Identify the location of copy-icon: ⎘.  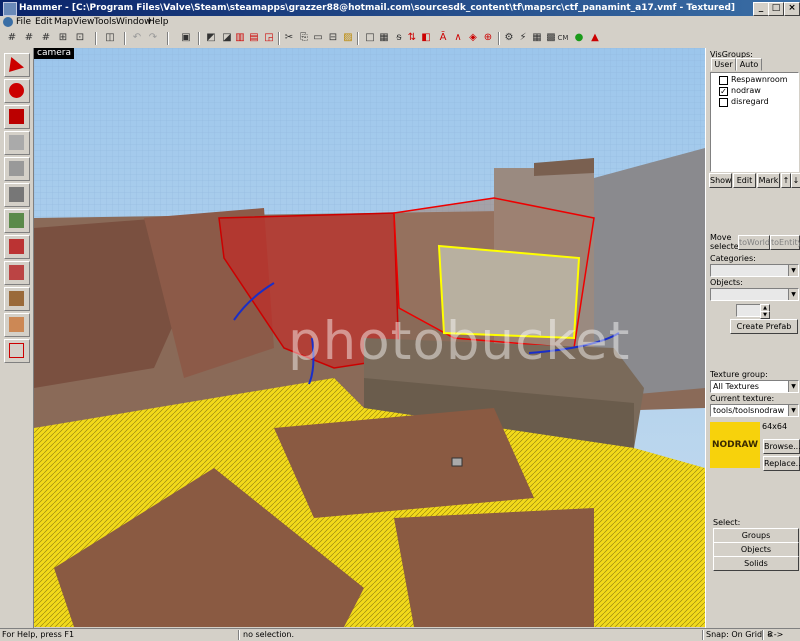
(304, 38).